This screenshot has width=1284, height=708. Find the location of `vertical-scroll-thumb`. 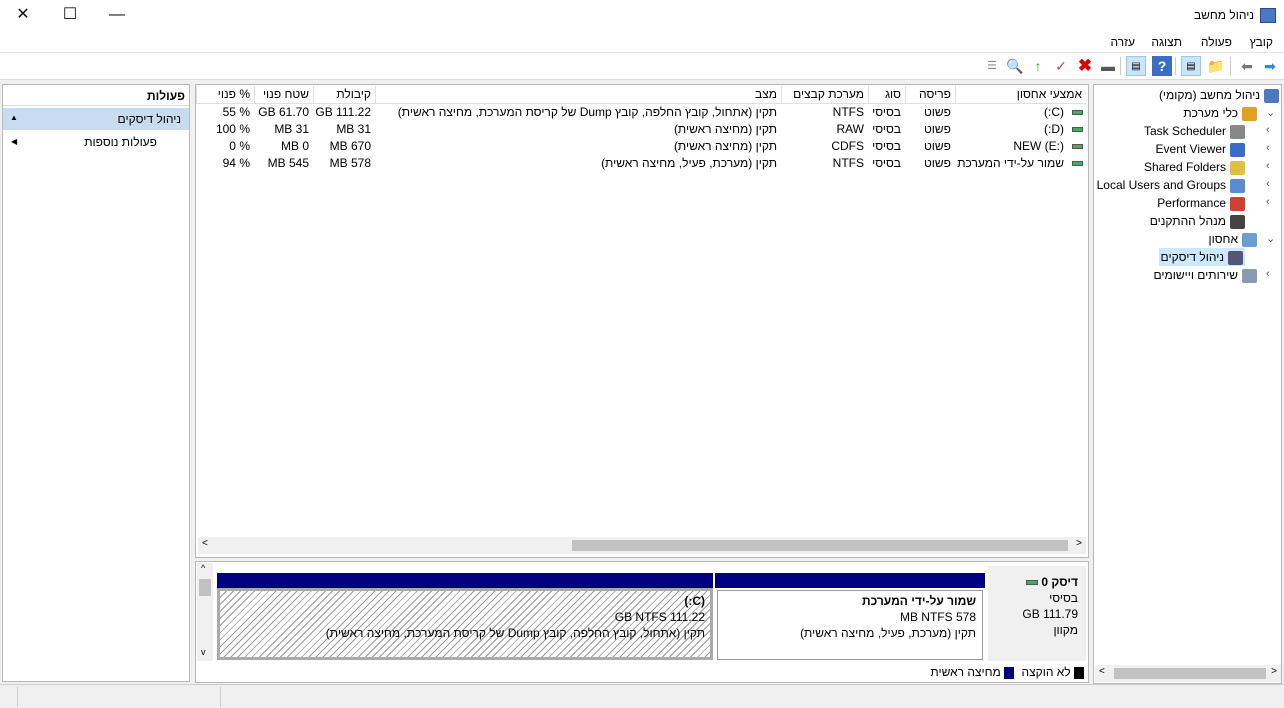

vertical-scroll-thumb is located at coordinates (205, 587).